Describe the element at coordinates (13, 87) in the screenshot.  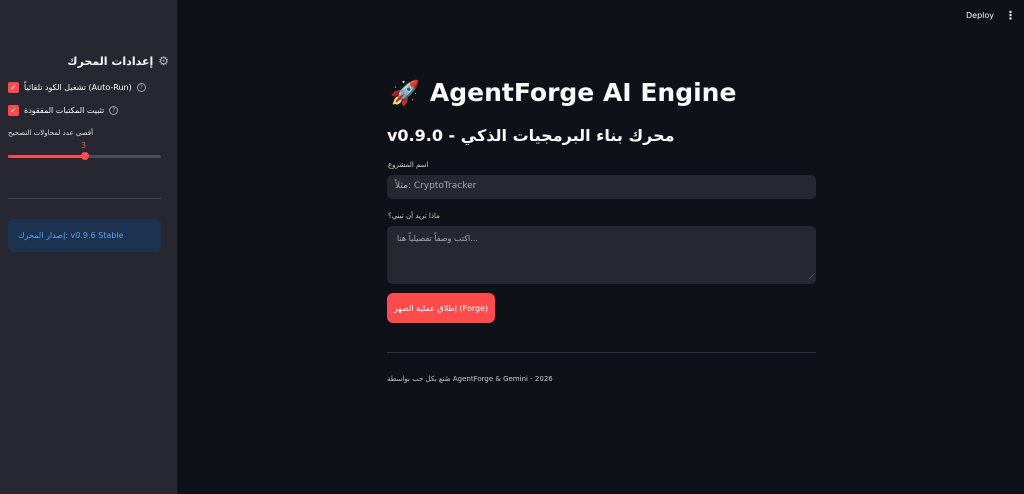
I see `auto-run-checkbox: ✓` at that location.